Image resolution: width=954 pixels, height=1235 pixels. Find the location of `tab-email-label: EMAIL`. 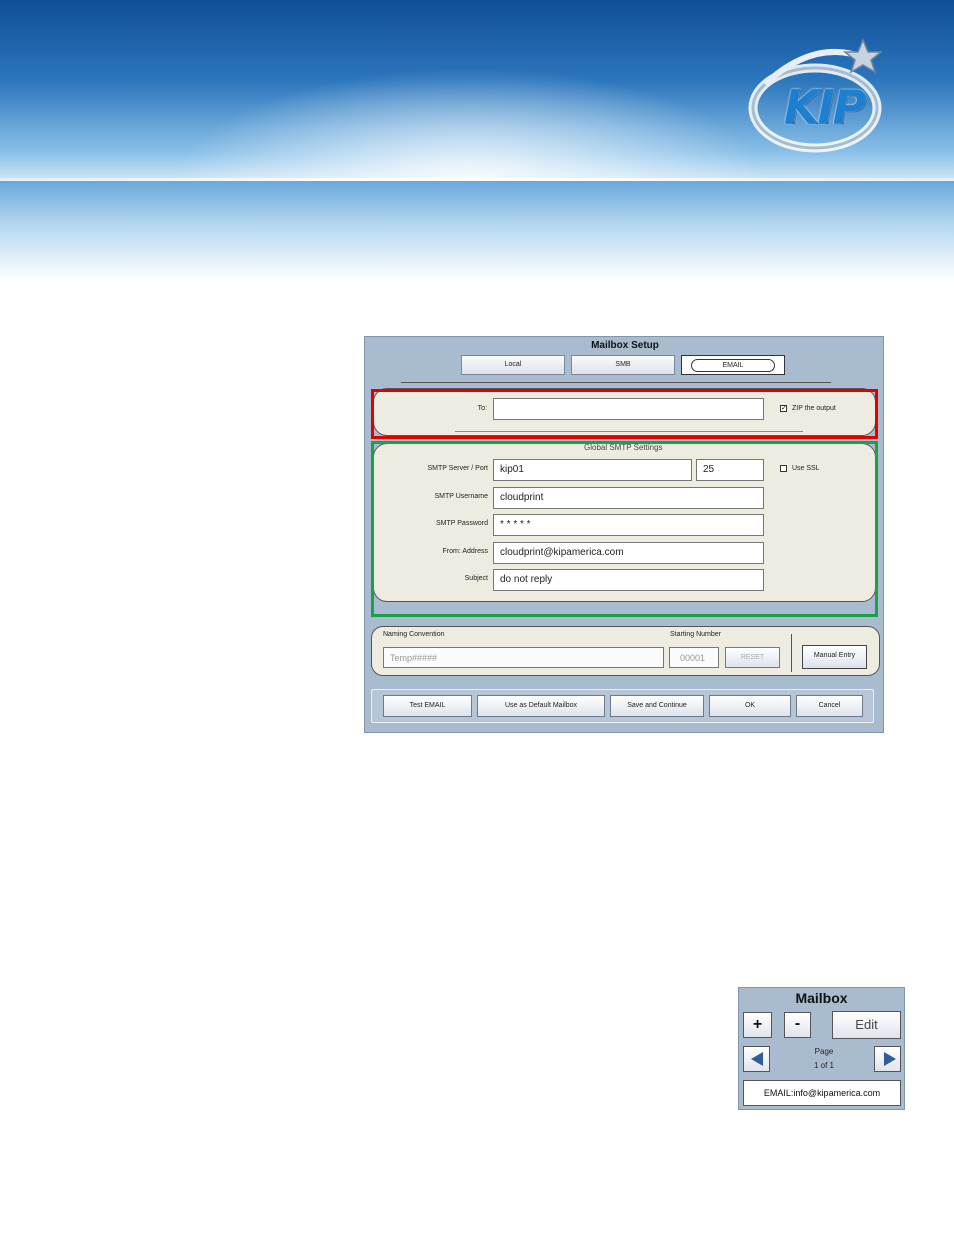

tab-email-label: EMAIL is located at coordinates (733, 365).